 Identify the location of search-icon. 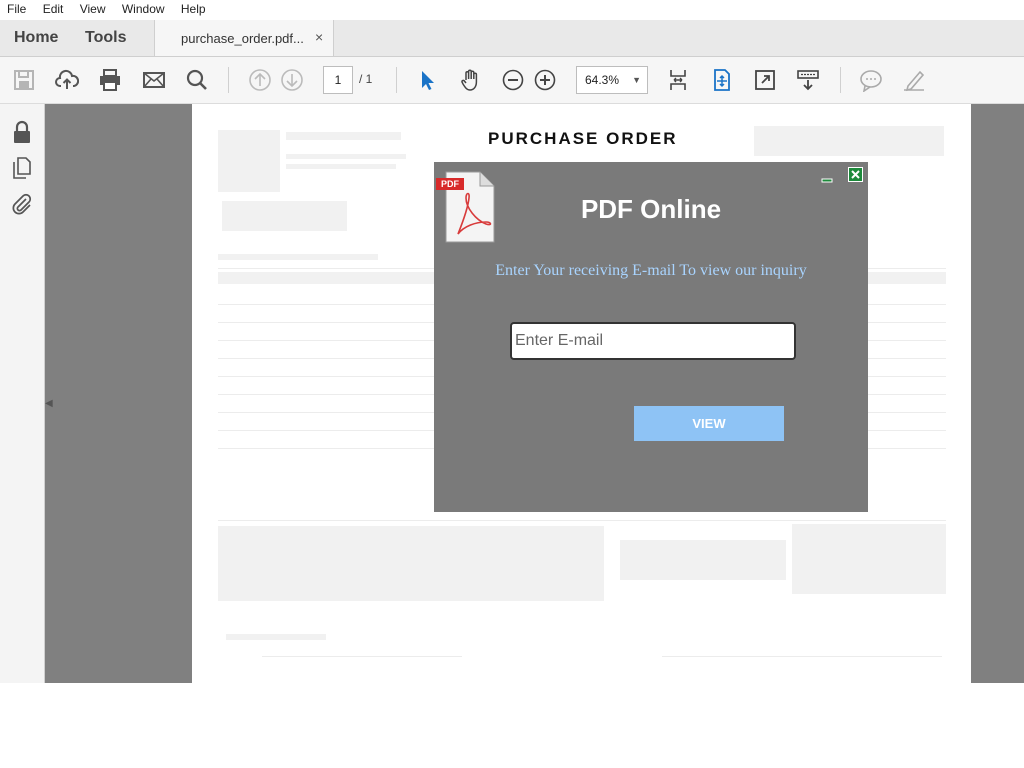
(197, 80).